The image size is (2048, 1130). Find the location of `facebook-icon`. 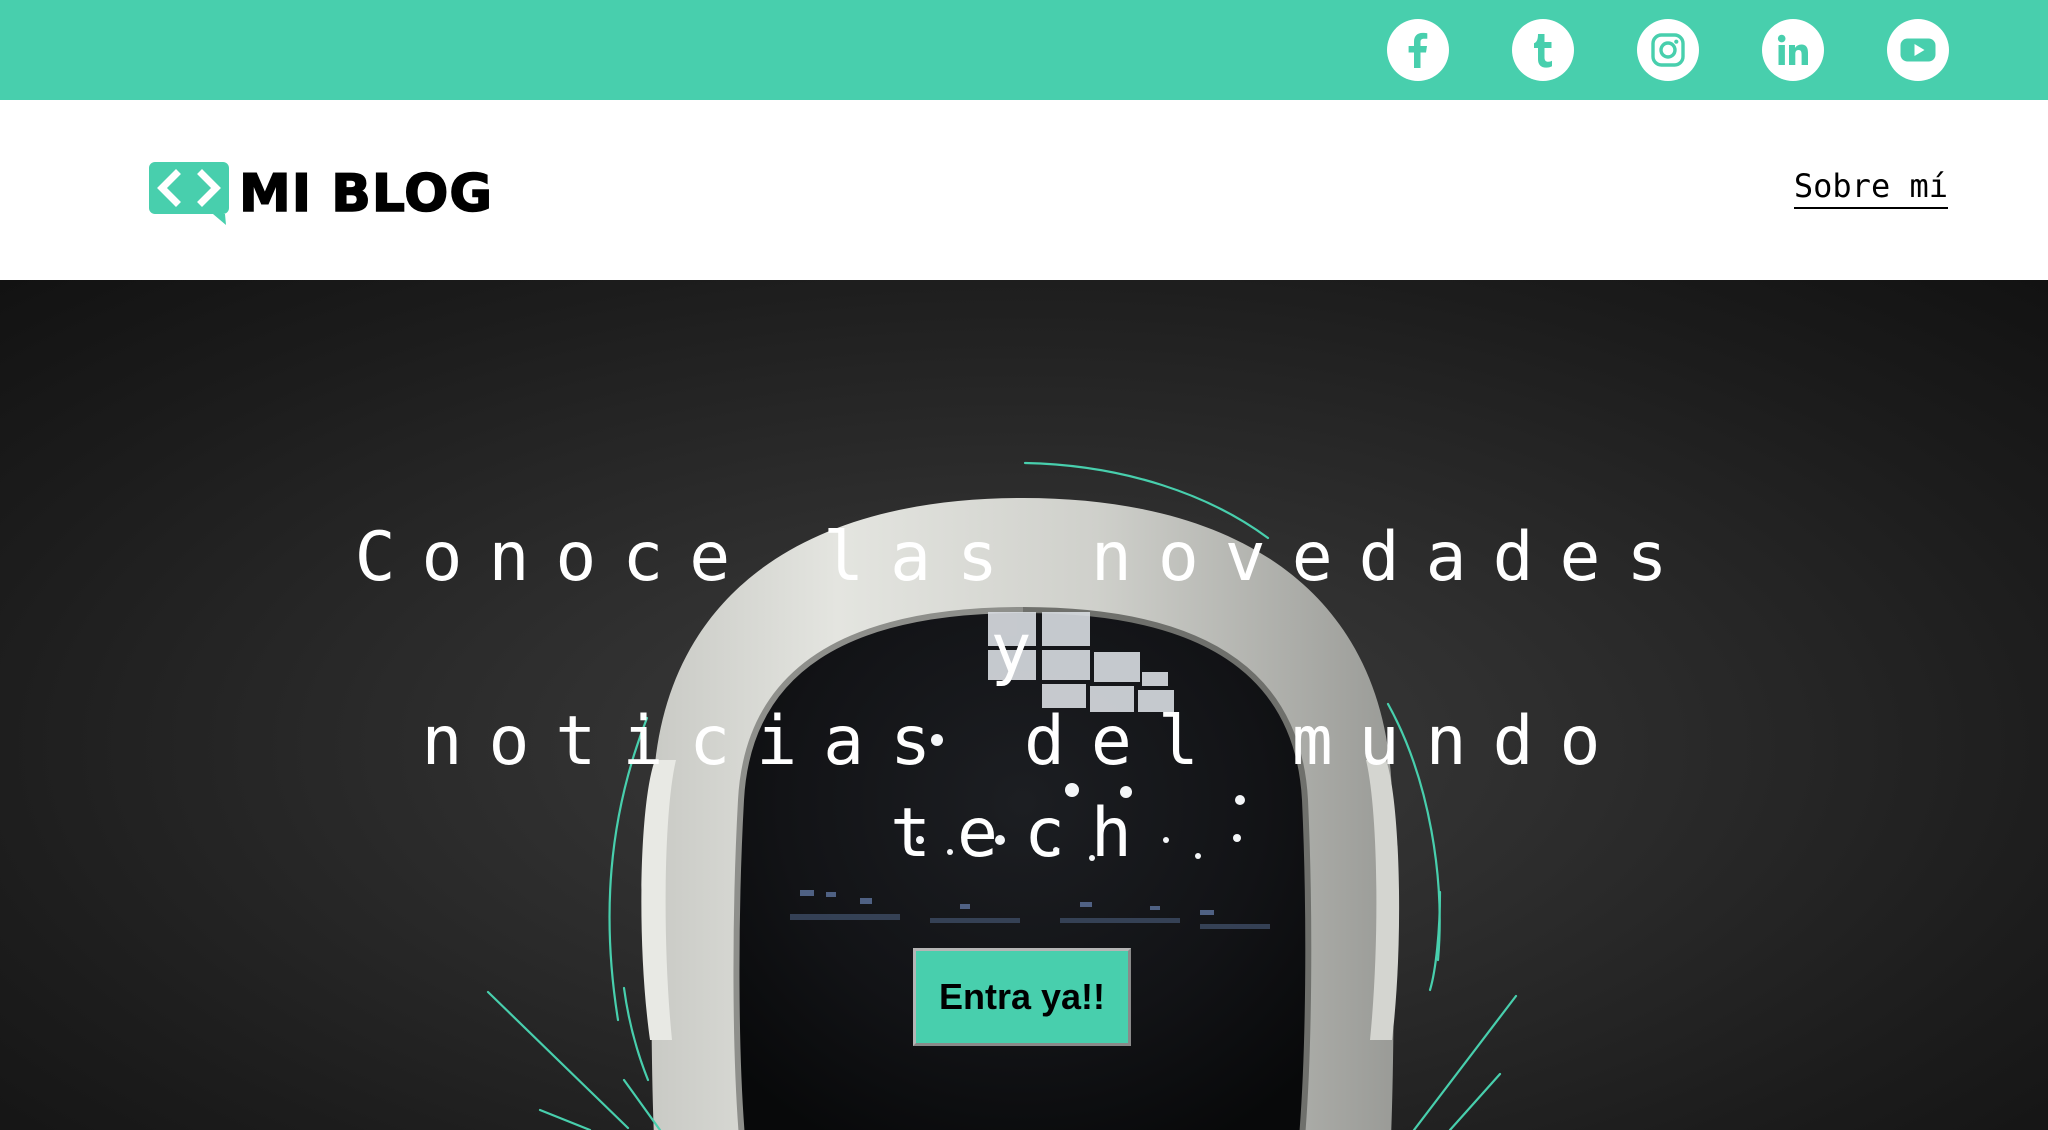

facebook-icon is located at coordinates (1418, 50).